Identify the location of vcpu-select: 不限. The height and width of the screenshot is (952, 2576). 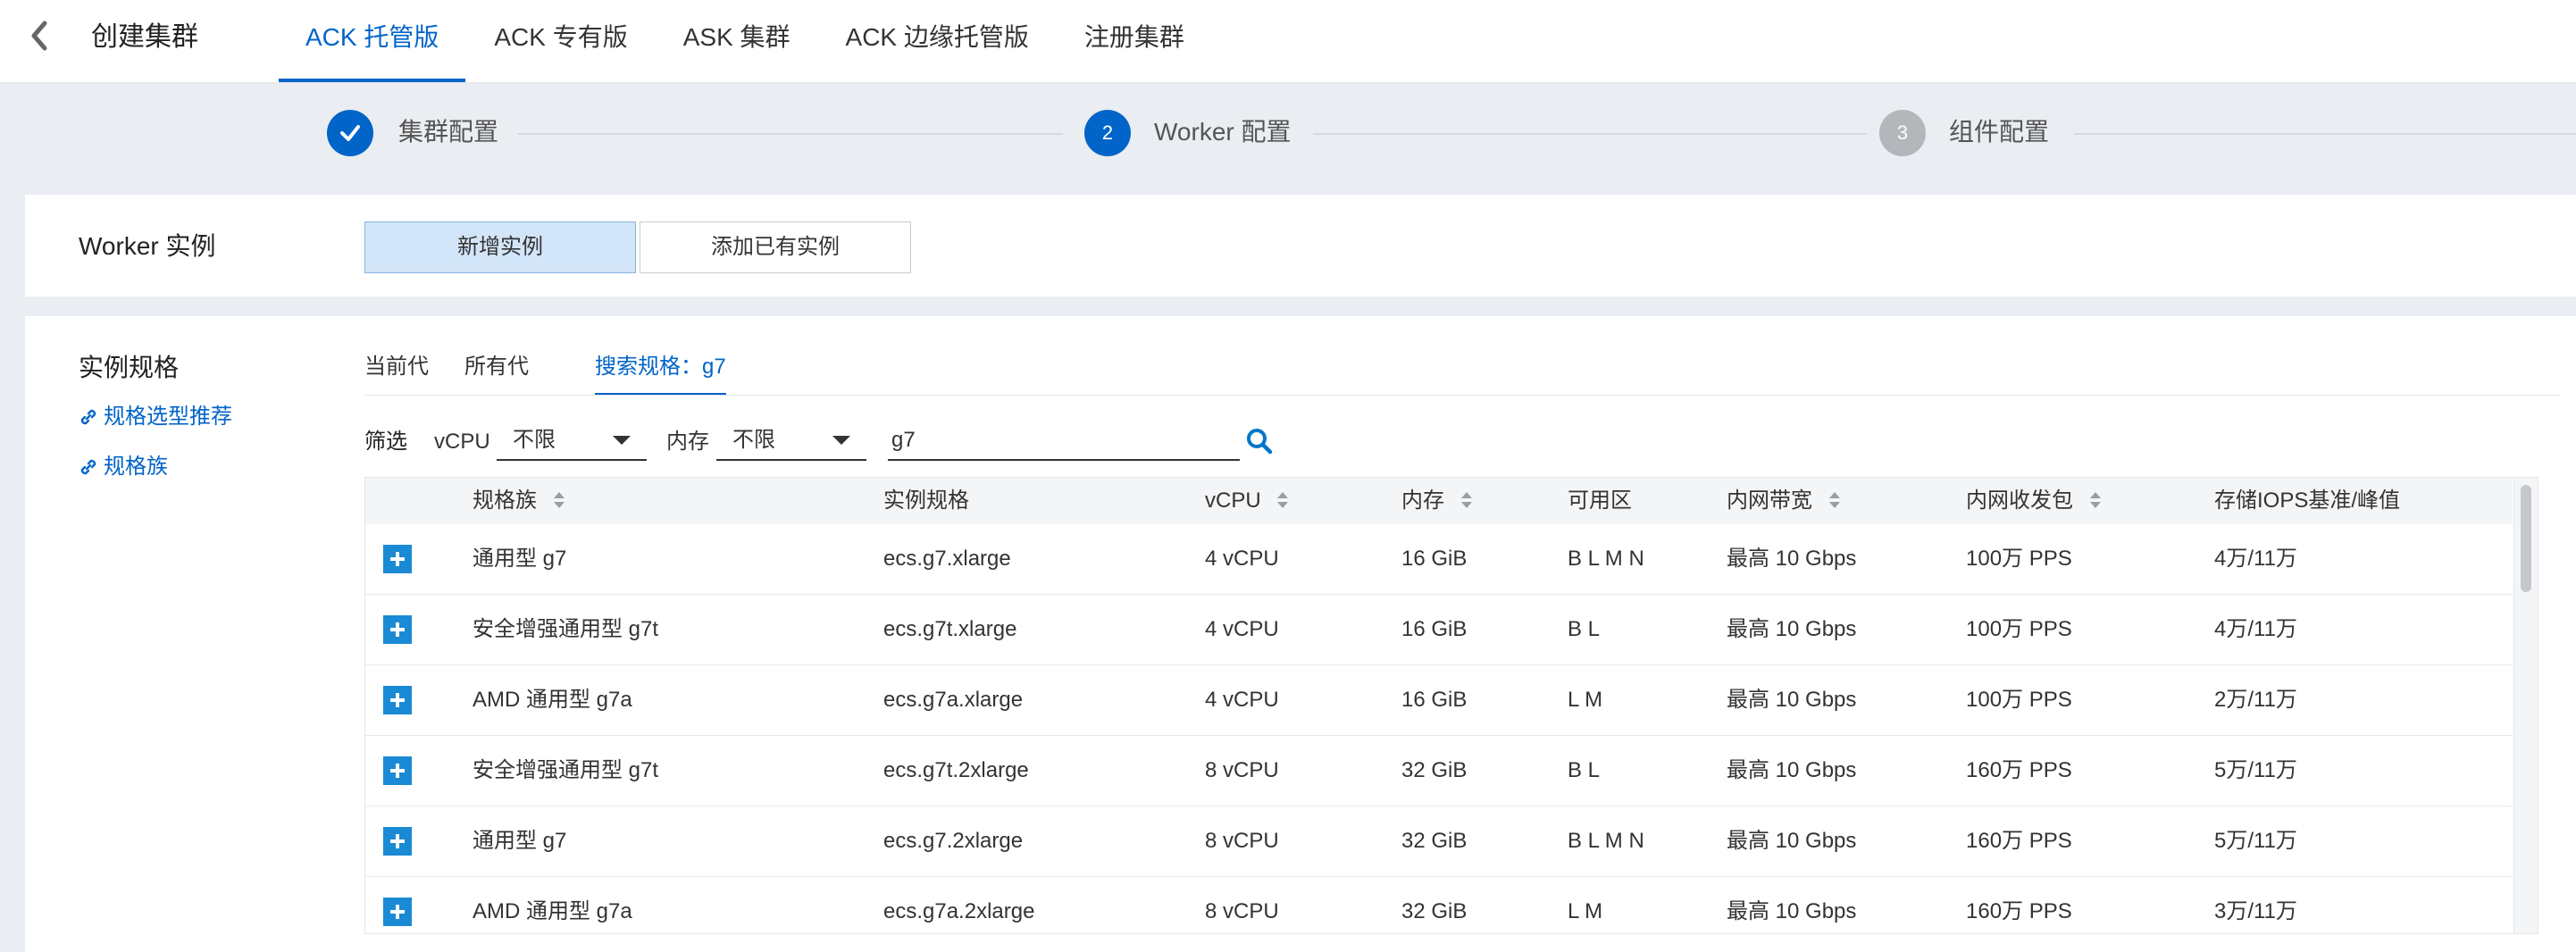
(572, 441).